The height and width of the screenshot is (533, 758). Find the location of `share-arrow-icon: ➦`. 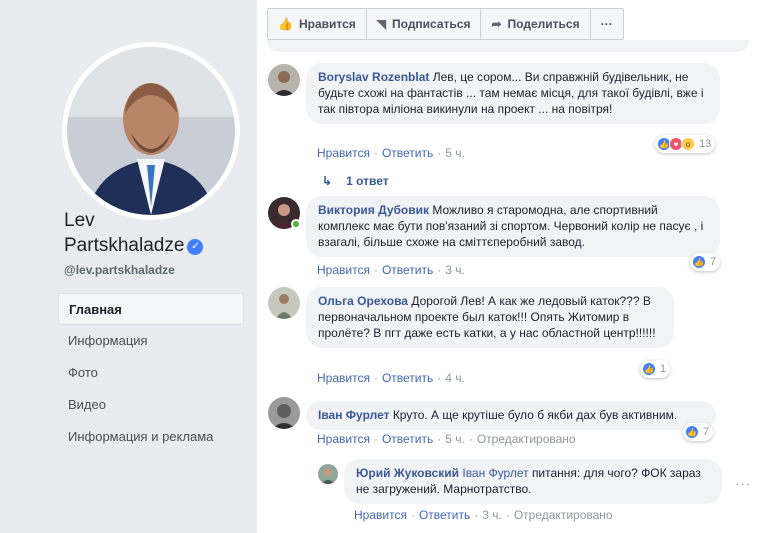

share-arrow-icon: ➦ is located at coordinates (496, 24).